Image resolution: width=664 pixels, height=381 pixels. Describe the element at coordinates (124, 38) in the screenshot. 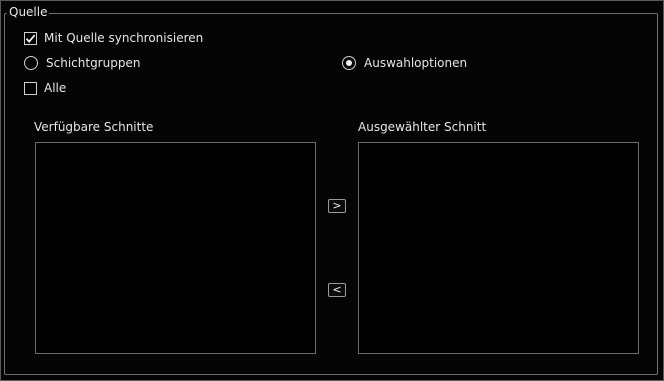

I see `sync-label: Mit Quelle synchronisieren` at that location.